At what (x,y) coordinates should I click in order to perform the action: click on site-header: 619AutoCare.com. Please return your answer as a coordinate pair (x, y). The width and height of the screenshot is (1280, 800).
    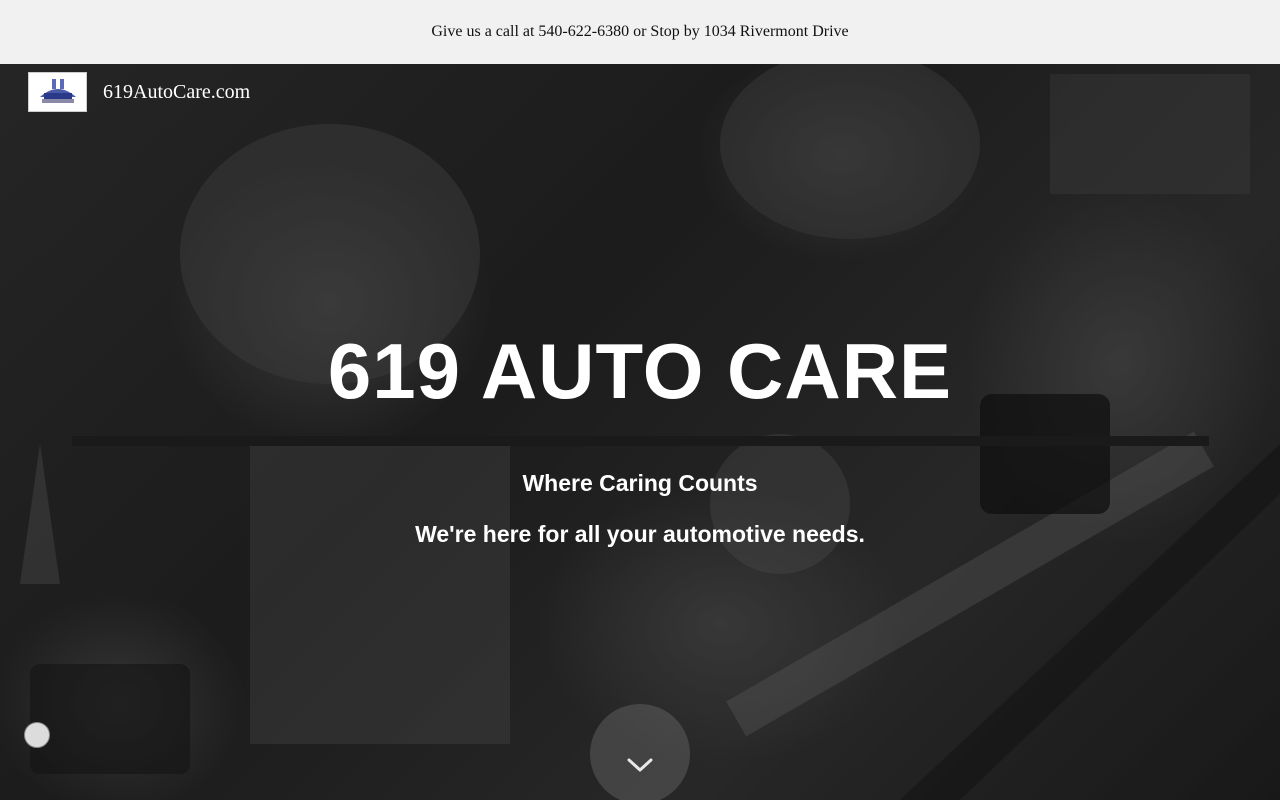
    Looking at the image, I should click on (139, 92).